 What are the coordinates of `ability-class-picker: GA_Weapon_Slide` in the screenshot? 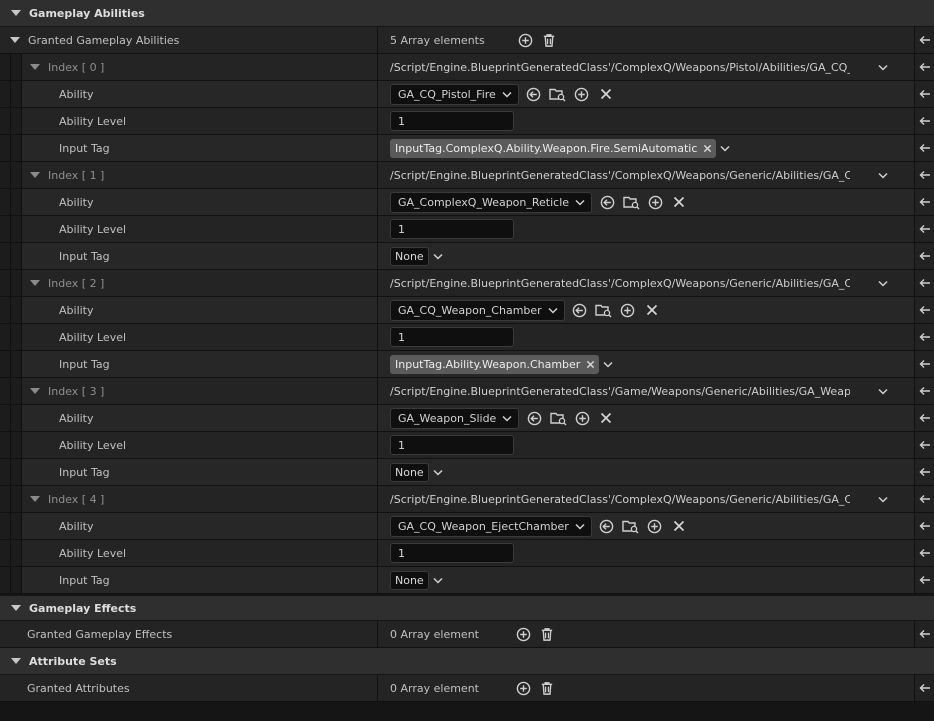 It's located at (455, 418).